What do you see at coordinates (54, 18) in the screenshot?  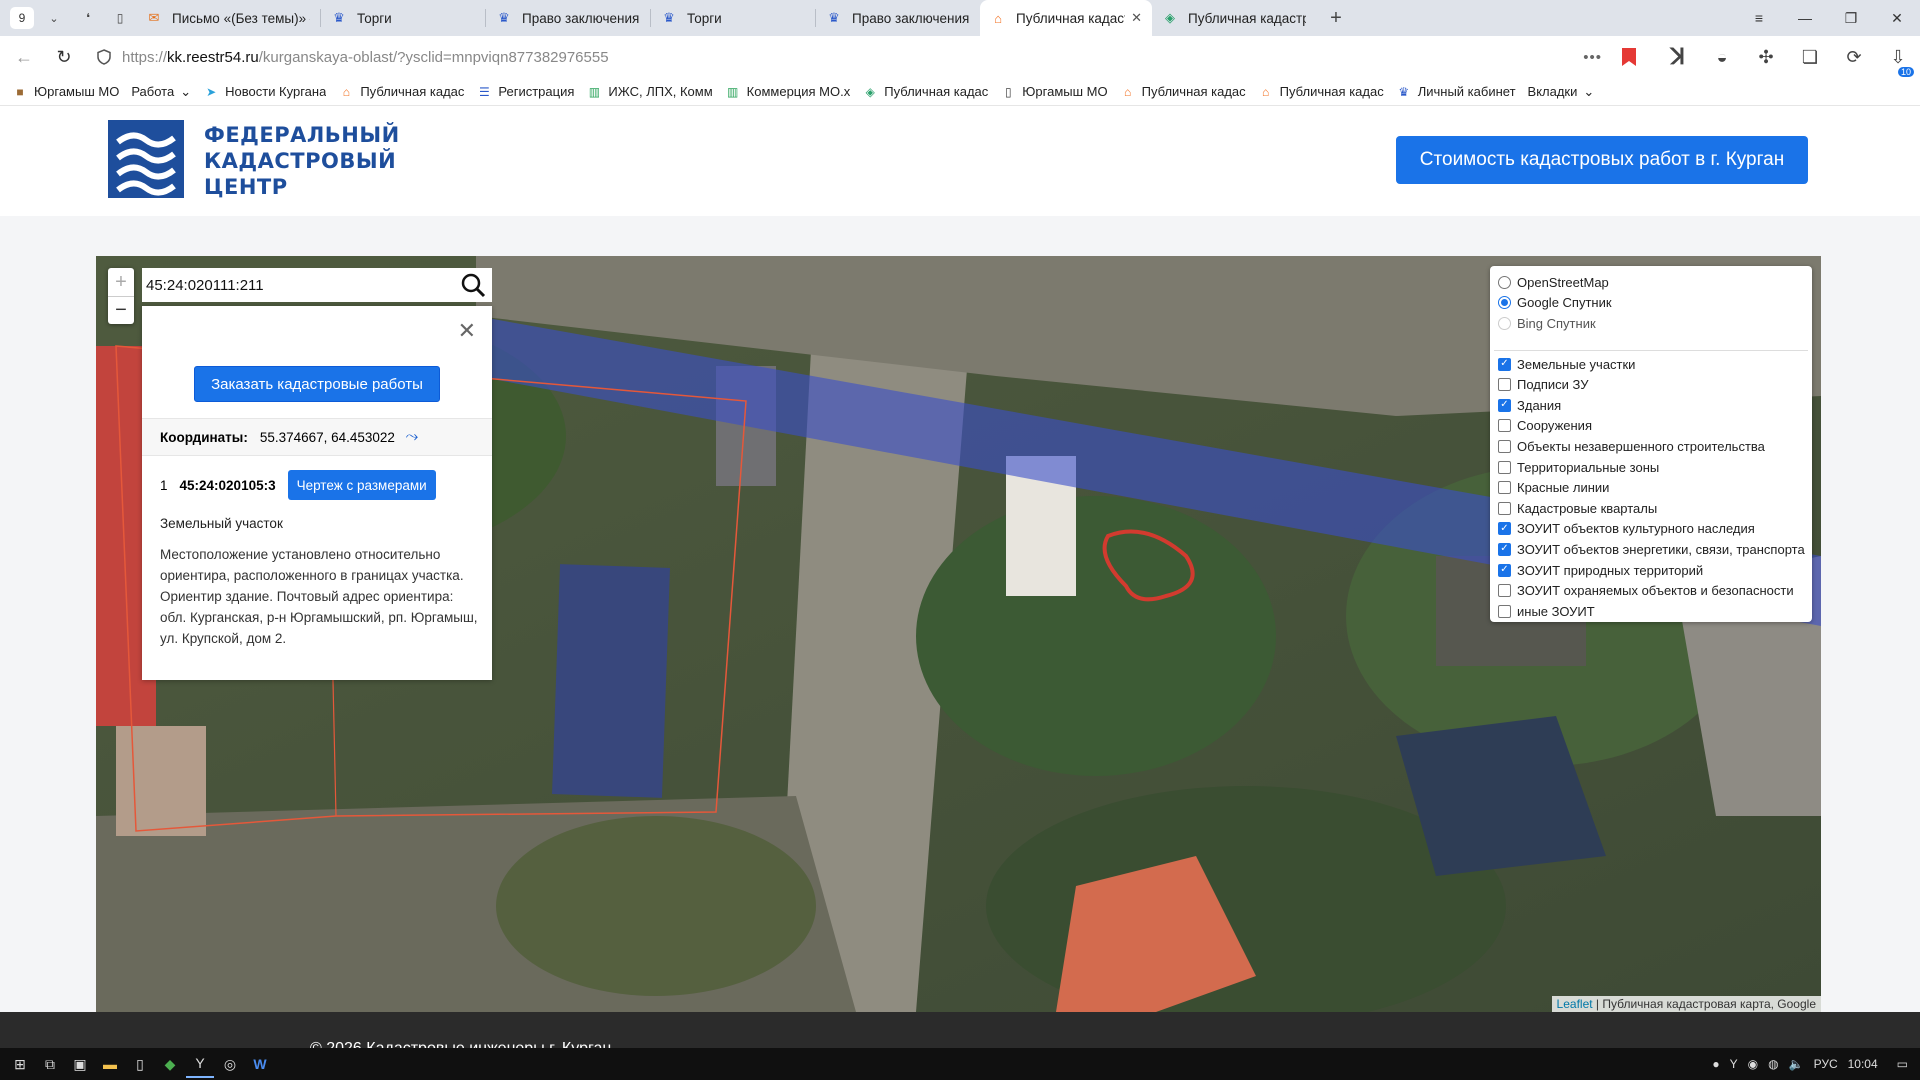 I see `tabs-menu-chevron-icon: ⌄` at bounding box center [54, 18].